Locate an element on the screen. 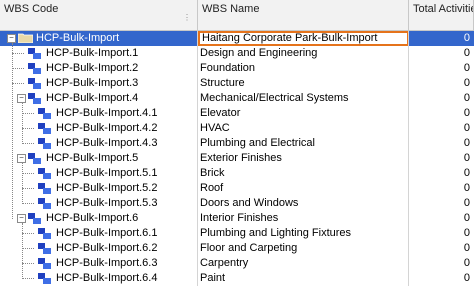 The height and width of the screenshot is (293, 474). column-header-wbs-name: WBS Name is located at coordinates (303, 15).